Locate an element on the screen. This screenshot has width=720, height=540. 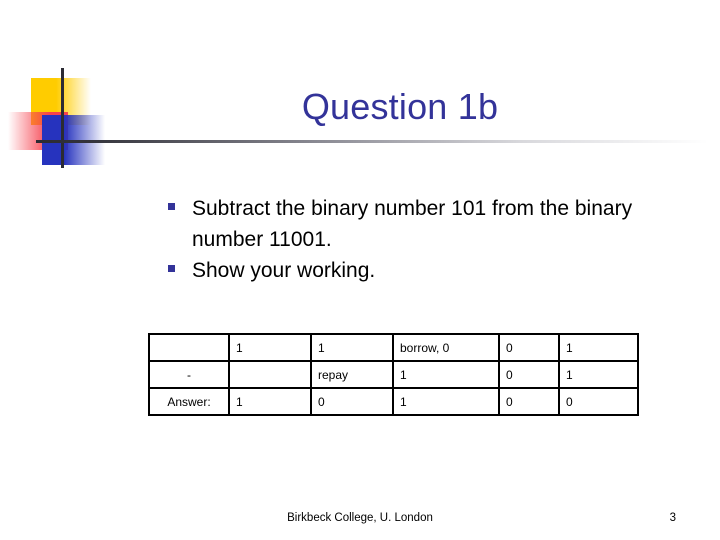
table-row: 1 1 borrow, 0 0 1 is located at coordinates (393, 347).